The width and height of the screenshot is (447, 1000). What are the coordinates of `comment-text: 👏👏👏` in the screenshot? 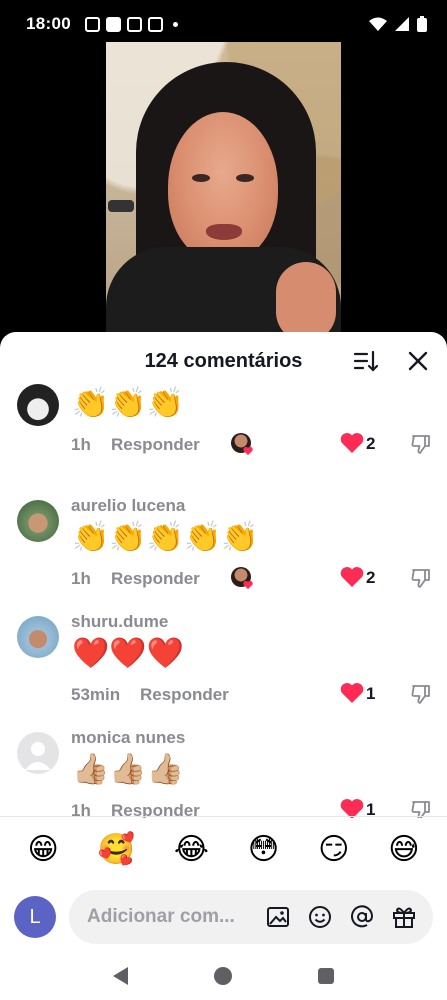 It's located at (128, 403).